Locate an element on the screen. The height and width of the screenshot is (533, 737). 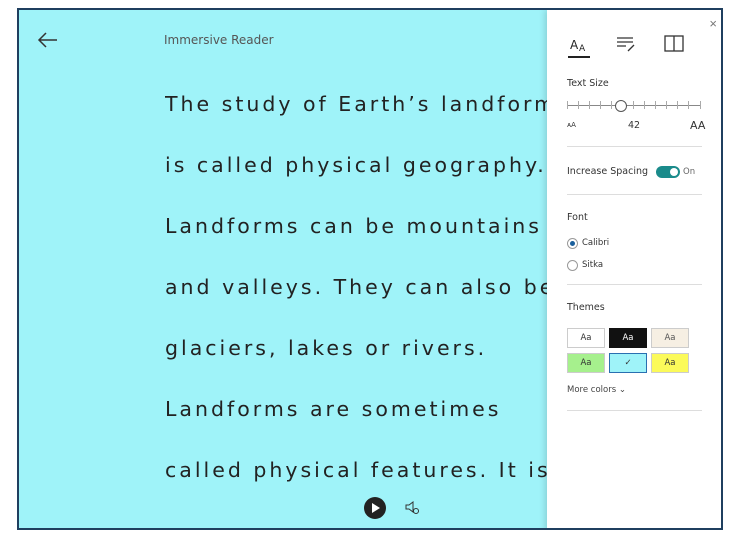
text-size-min-label: ᴀA is located at coordinates (571, 125).